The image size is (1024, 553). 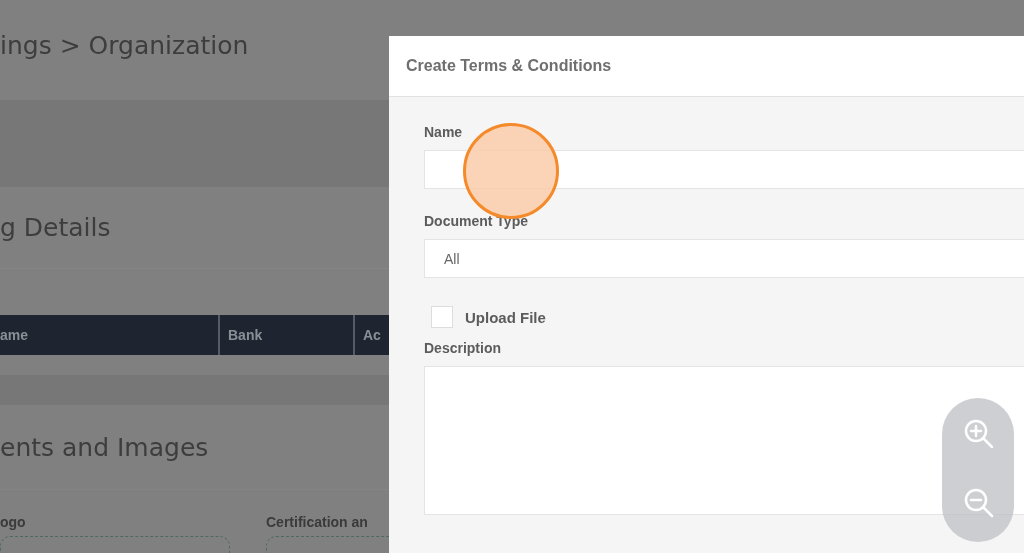 I want to click on zoom-out-icon, so click(x=979, y=503).